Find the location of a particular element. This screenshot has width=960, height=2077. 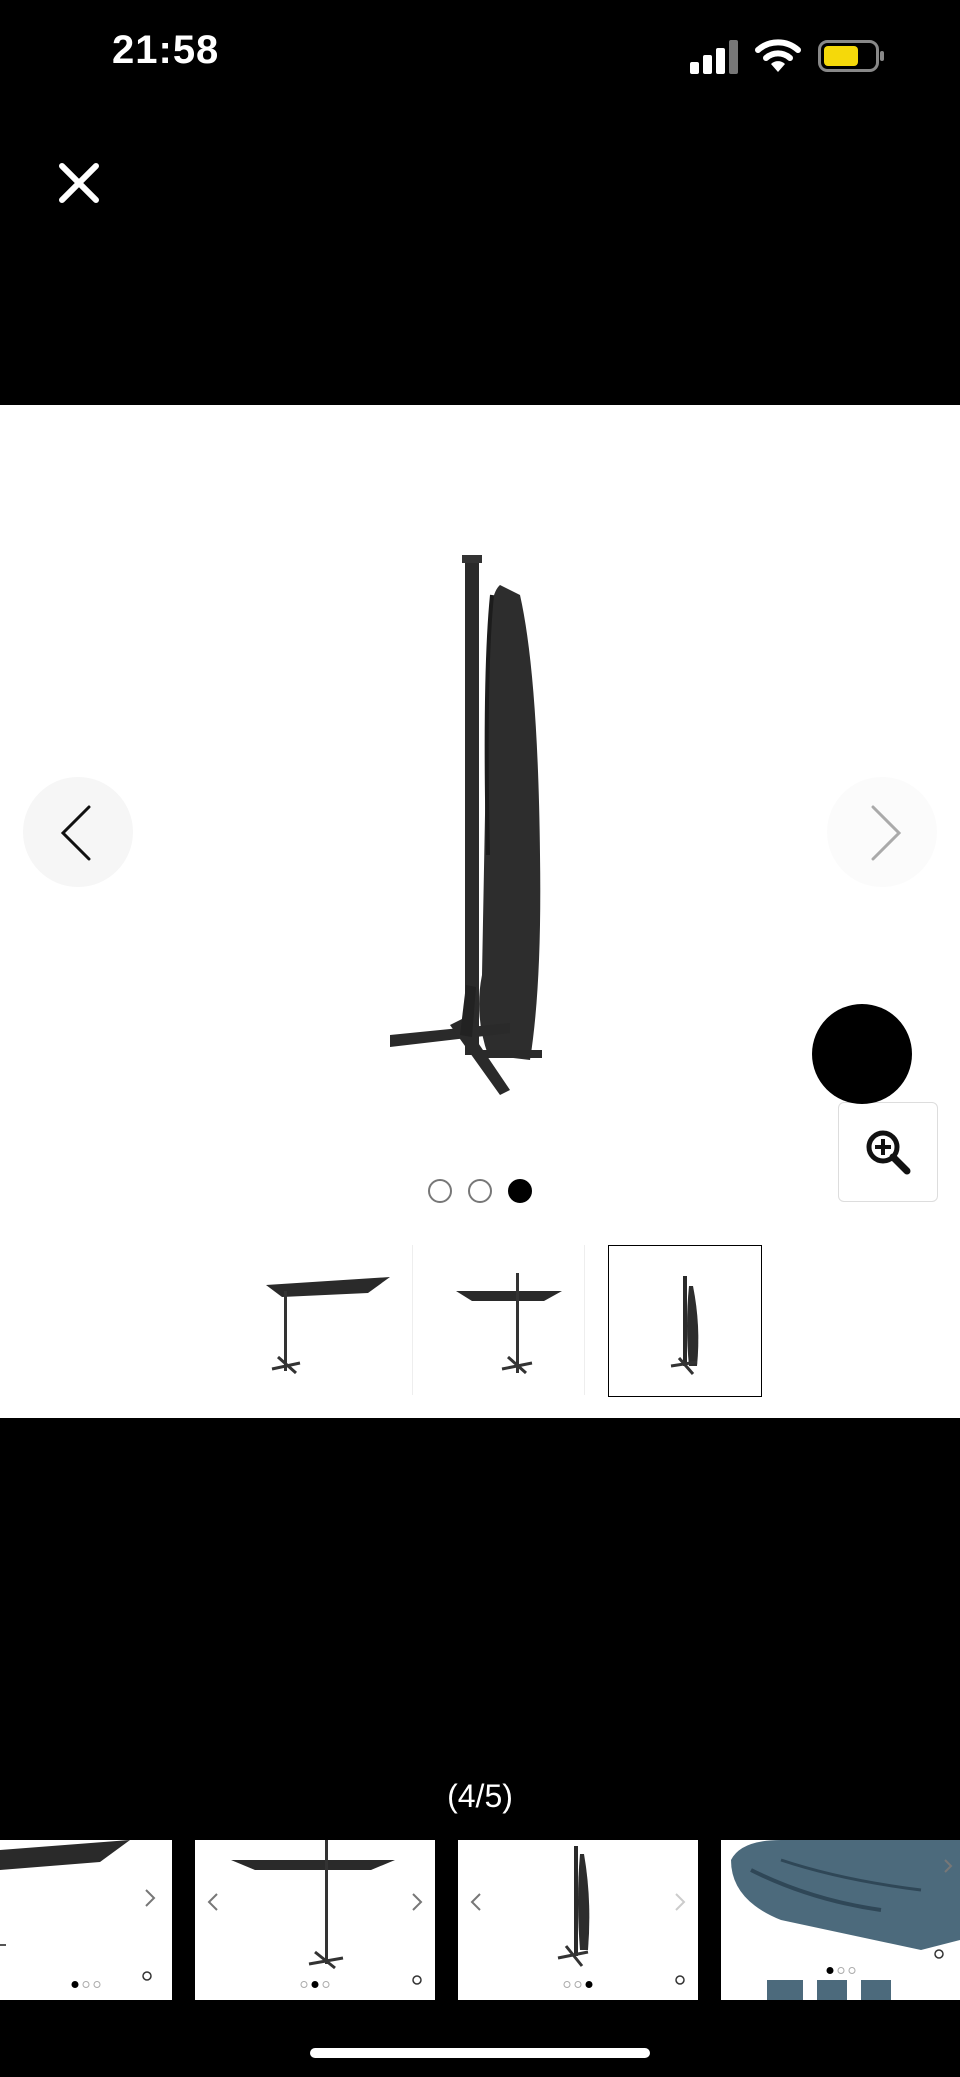

home-indicator is located at coordinates (480, 2053).